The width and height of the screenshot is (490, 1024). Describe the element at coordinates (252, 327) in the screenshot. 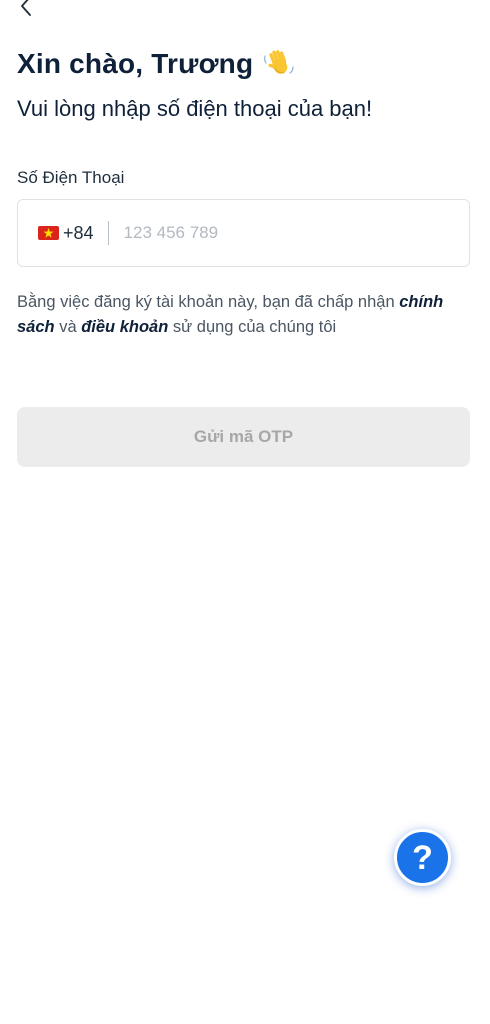

I see `terms-suffix: sử dụng của chúng tôi` at that location.